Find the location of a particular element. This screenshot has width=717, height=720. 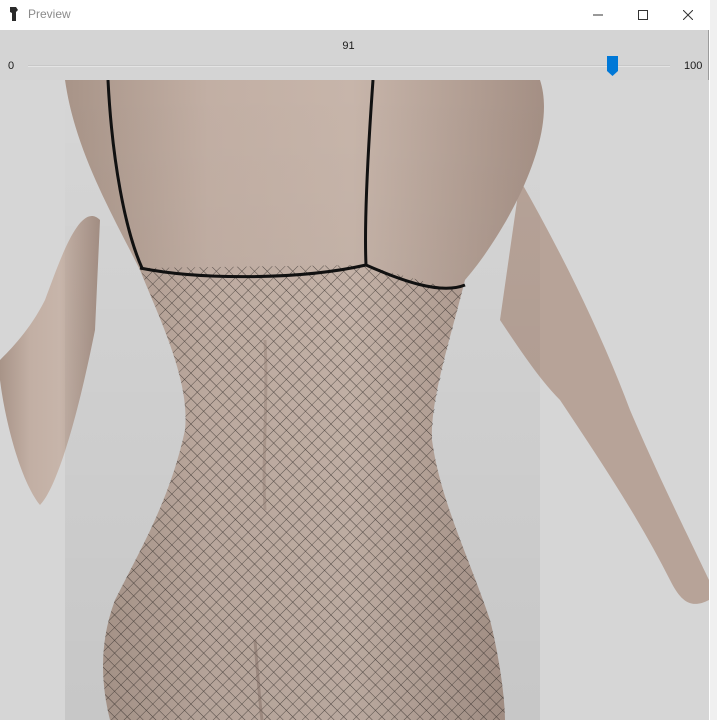

slider-thumb is located at coordinates (612, 66).